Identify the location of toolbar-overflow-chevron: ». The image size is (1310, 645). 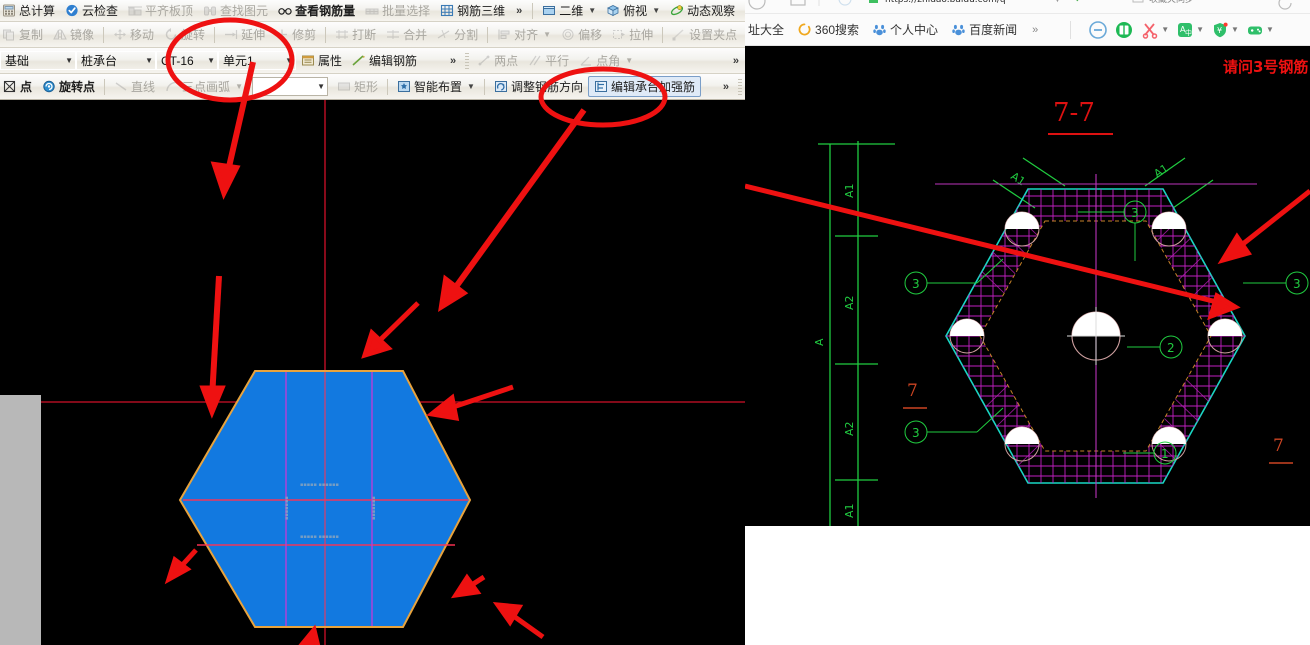
(519, 11).